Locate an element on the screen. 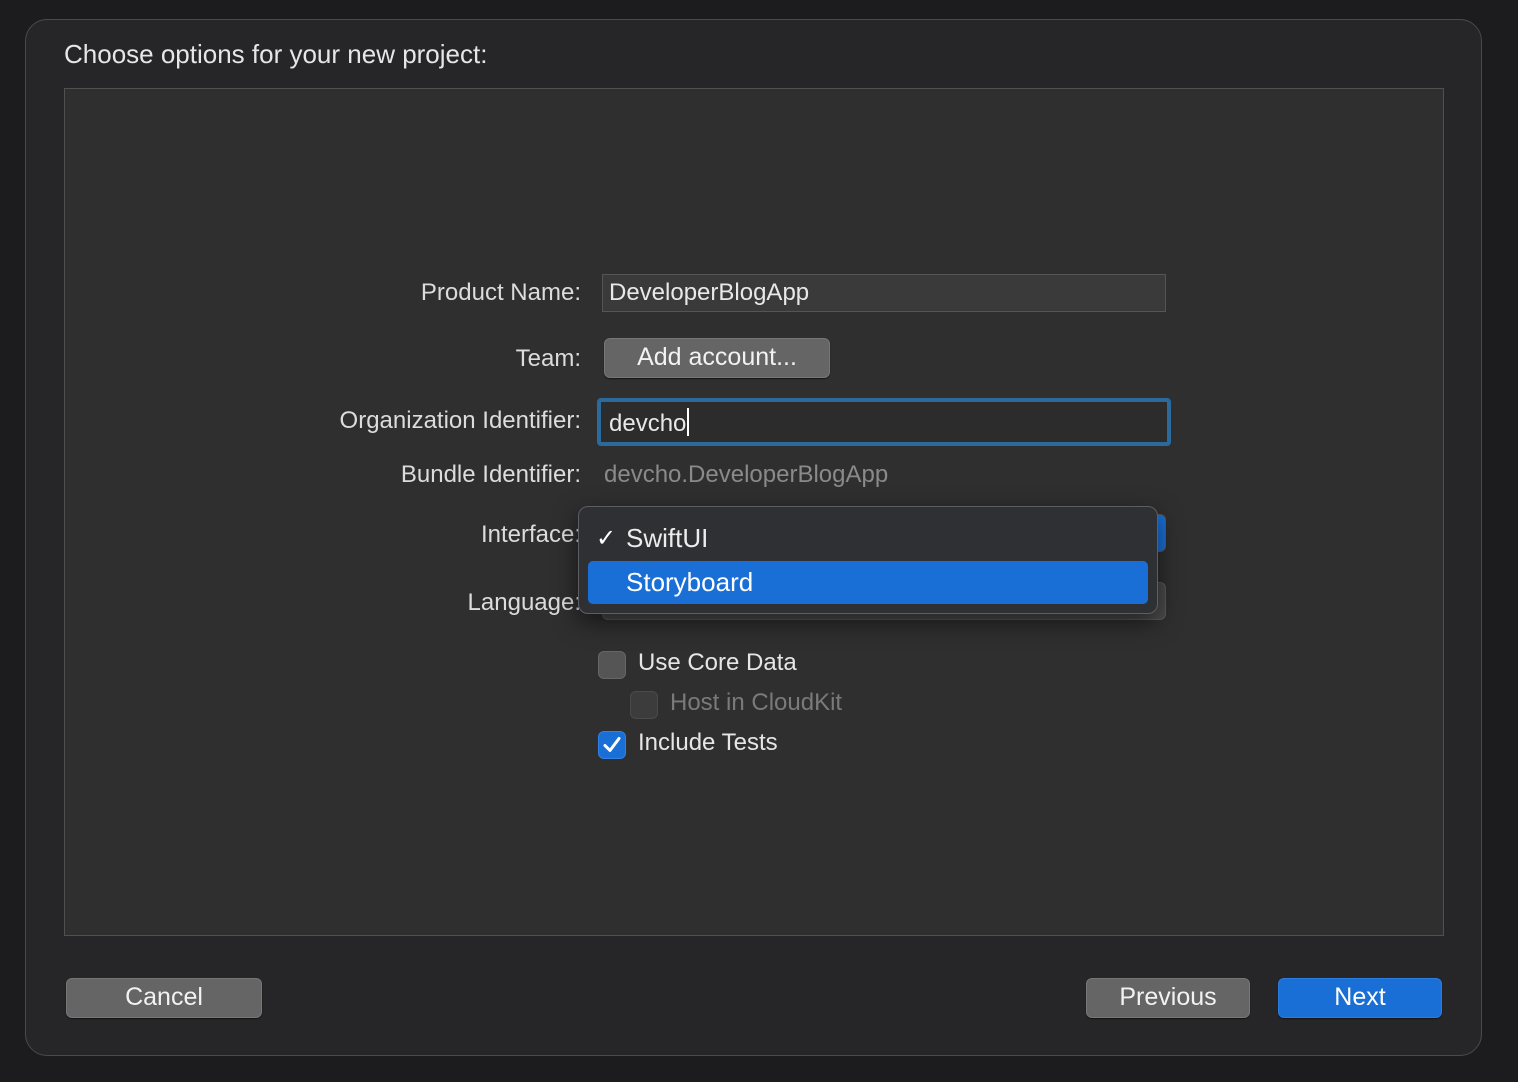  use-core-data-checkbox is located at coordinates (612, 665).